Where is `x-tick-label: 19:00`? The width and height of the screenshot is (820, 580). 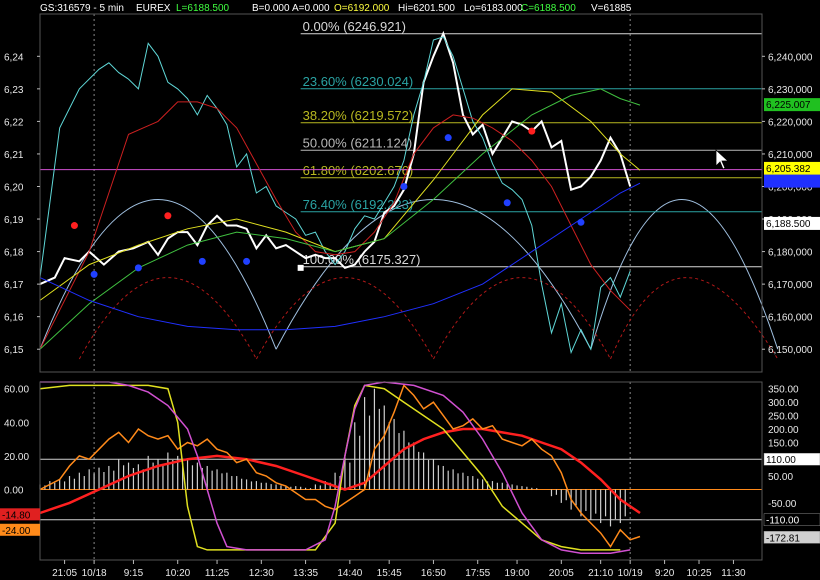 x-tick-label: 19:00 is located at coordinates (517, 573).